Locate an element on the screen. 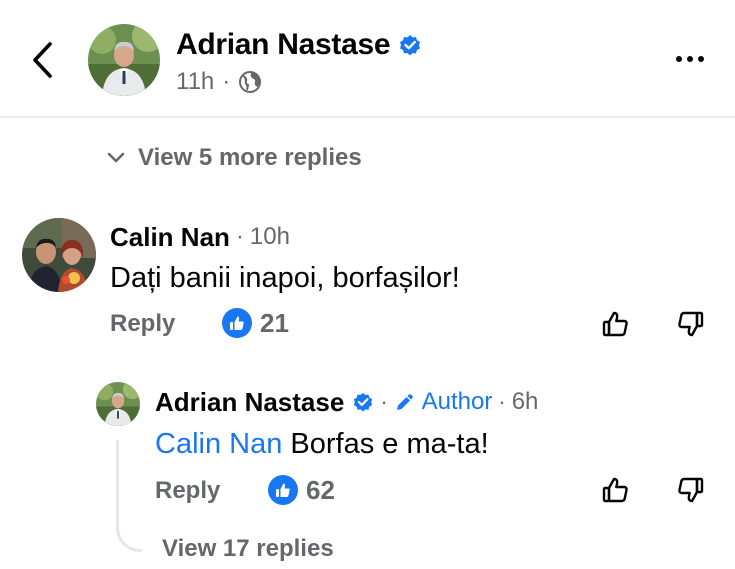  back-button is located at coordinates (42, 60).